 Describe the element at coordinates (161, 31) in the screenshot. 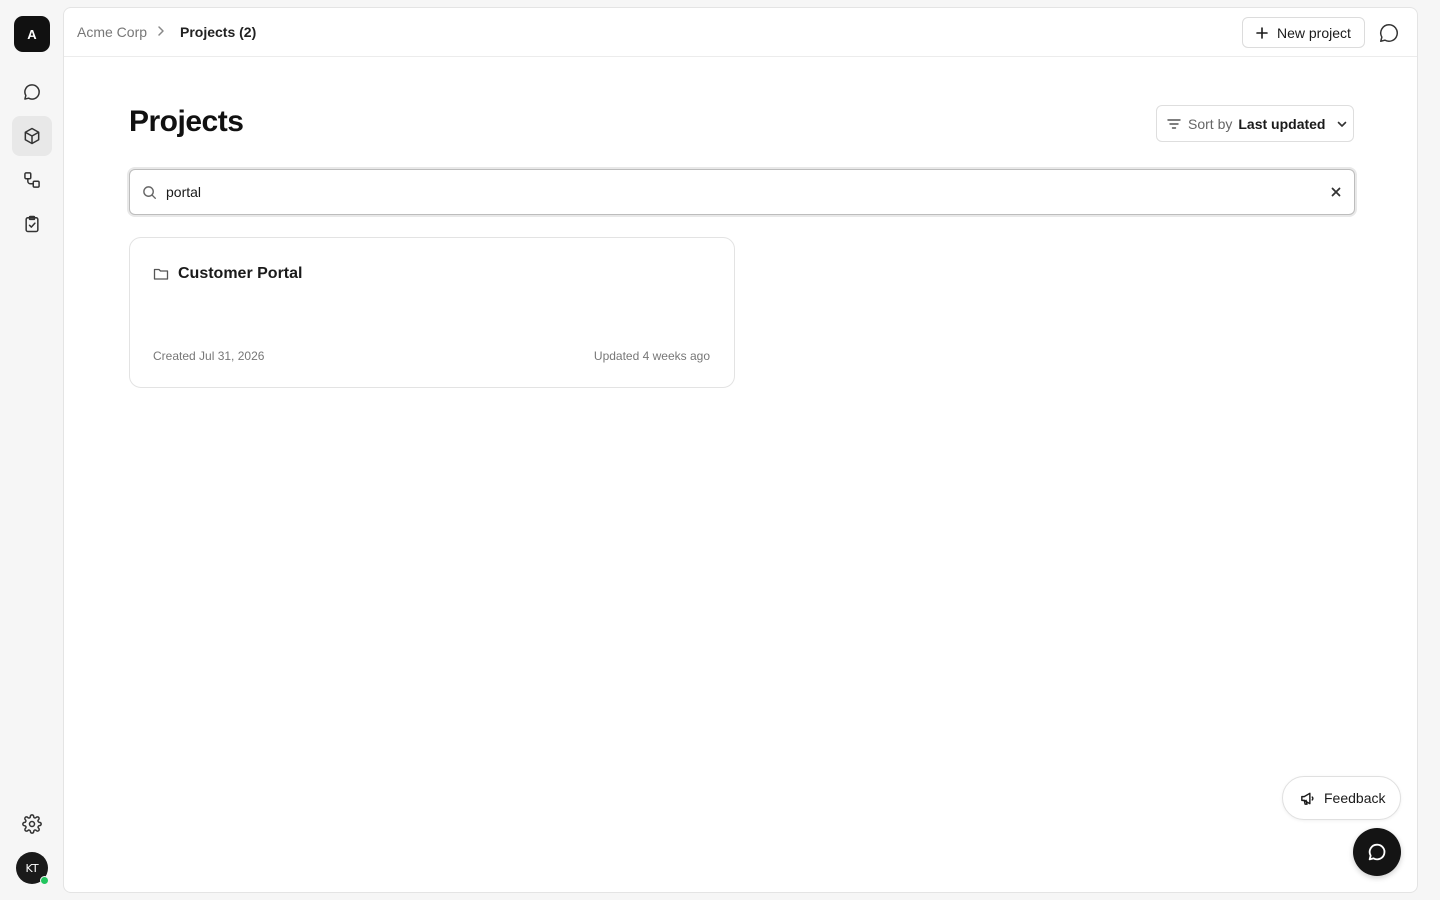

I see `chevron-right-icon` at that location.